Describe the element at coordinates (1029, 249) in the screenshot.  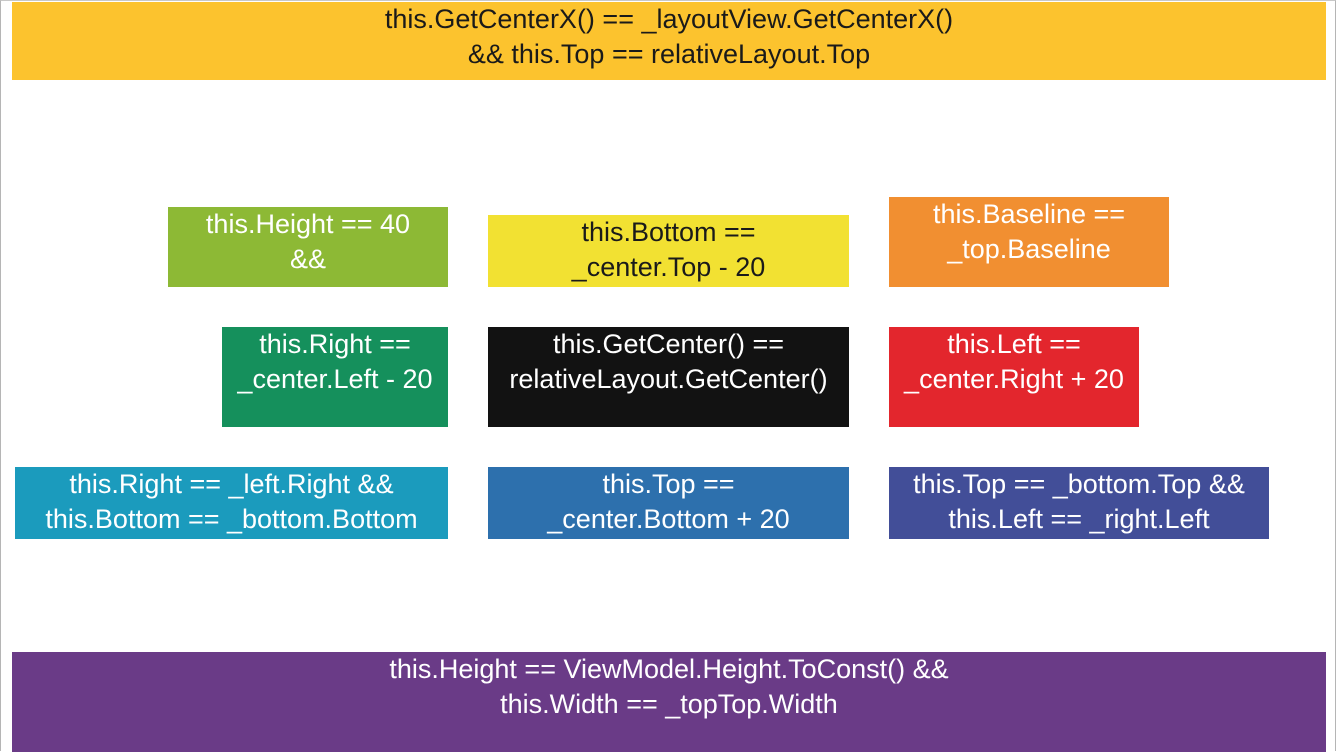
I see `top-right-view-line-2: _top.Baseline` at that location.